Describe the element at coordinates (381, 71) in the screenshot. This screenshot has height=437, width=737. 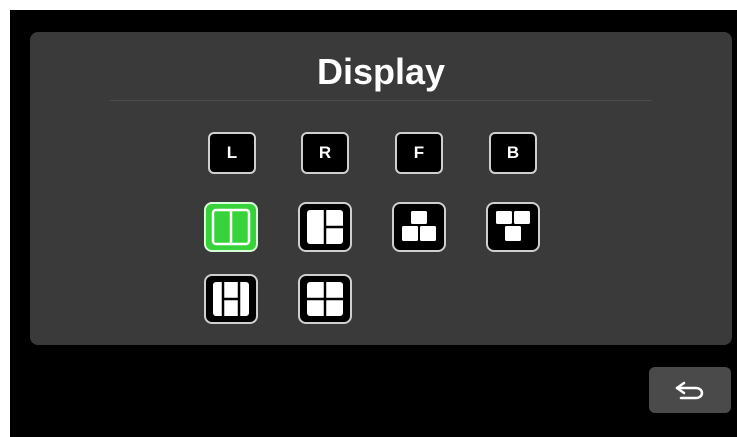
I see `page-title: Display` at that location.